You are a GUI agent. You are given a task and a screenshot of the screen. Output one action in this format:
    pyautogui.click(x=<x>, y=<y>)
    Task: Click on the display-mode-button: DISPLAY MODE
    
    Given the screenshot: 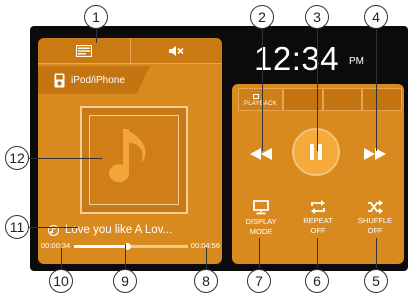 What is the action you would take?
    pyautogui.click(x=261, y=218)
    